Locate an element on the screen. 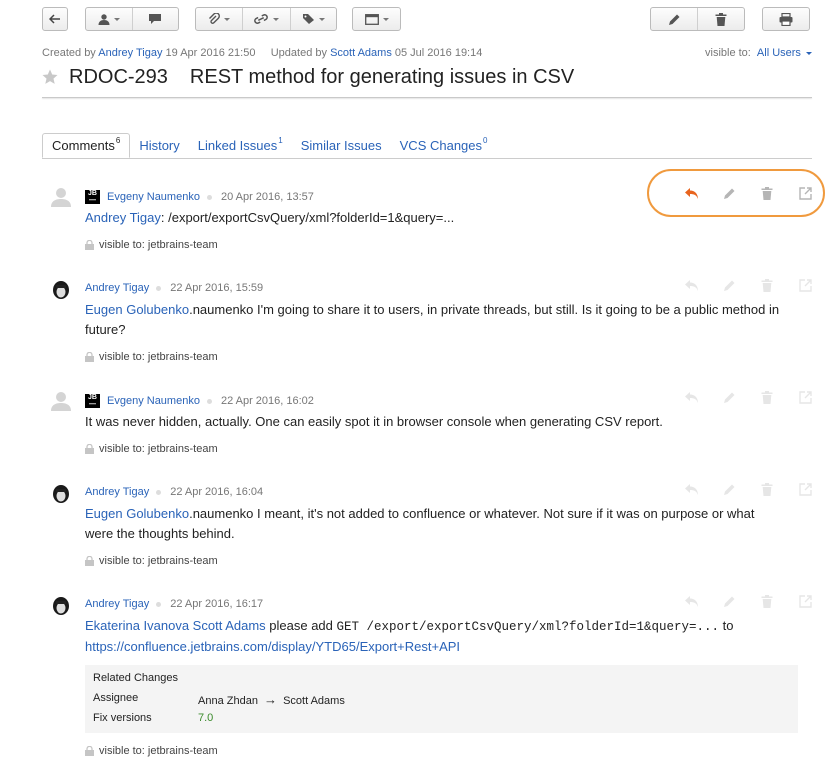 The height and width of the screenshot is (777, 834). tab-label: VCS Changes is located at coordinates (441, 145).